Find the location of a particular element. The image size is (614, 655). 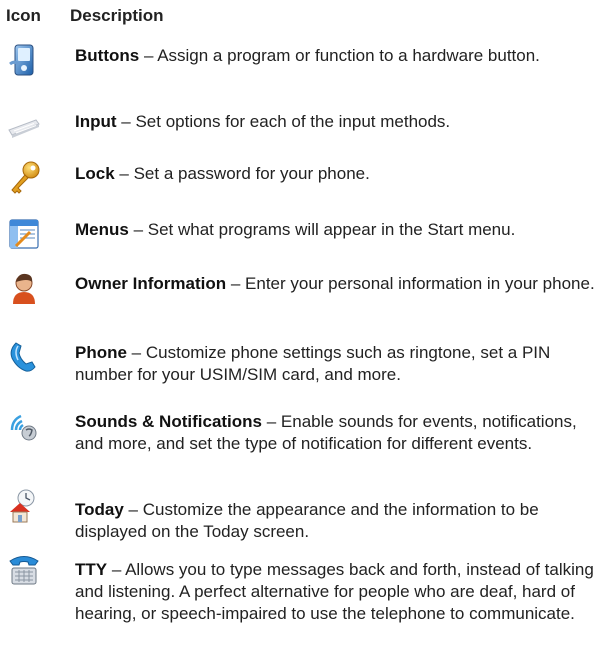

today-home-icon is located at coordinates (24, 506).